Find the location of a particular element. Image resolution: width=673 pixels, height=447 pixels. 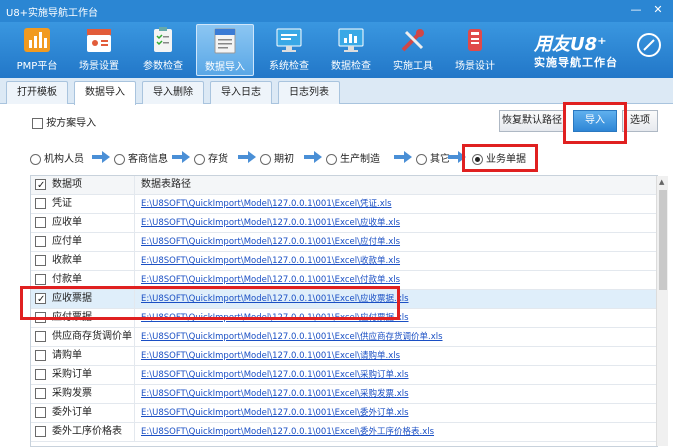

clipboard-check-icon is located at coordinates (163, 39).